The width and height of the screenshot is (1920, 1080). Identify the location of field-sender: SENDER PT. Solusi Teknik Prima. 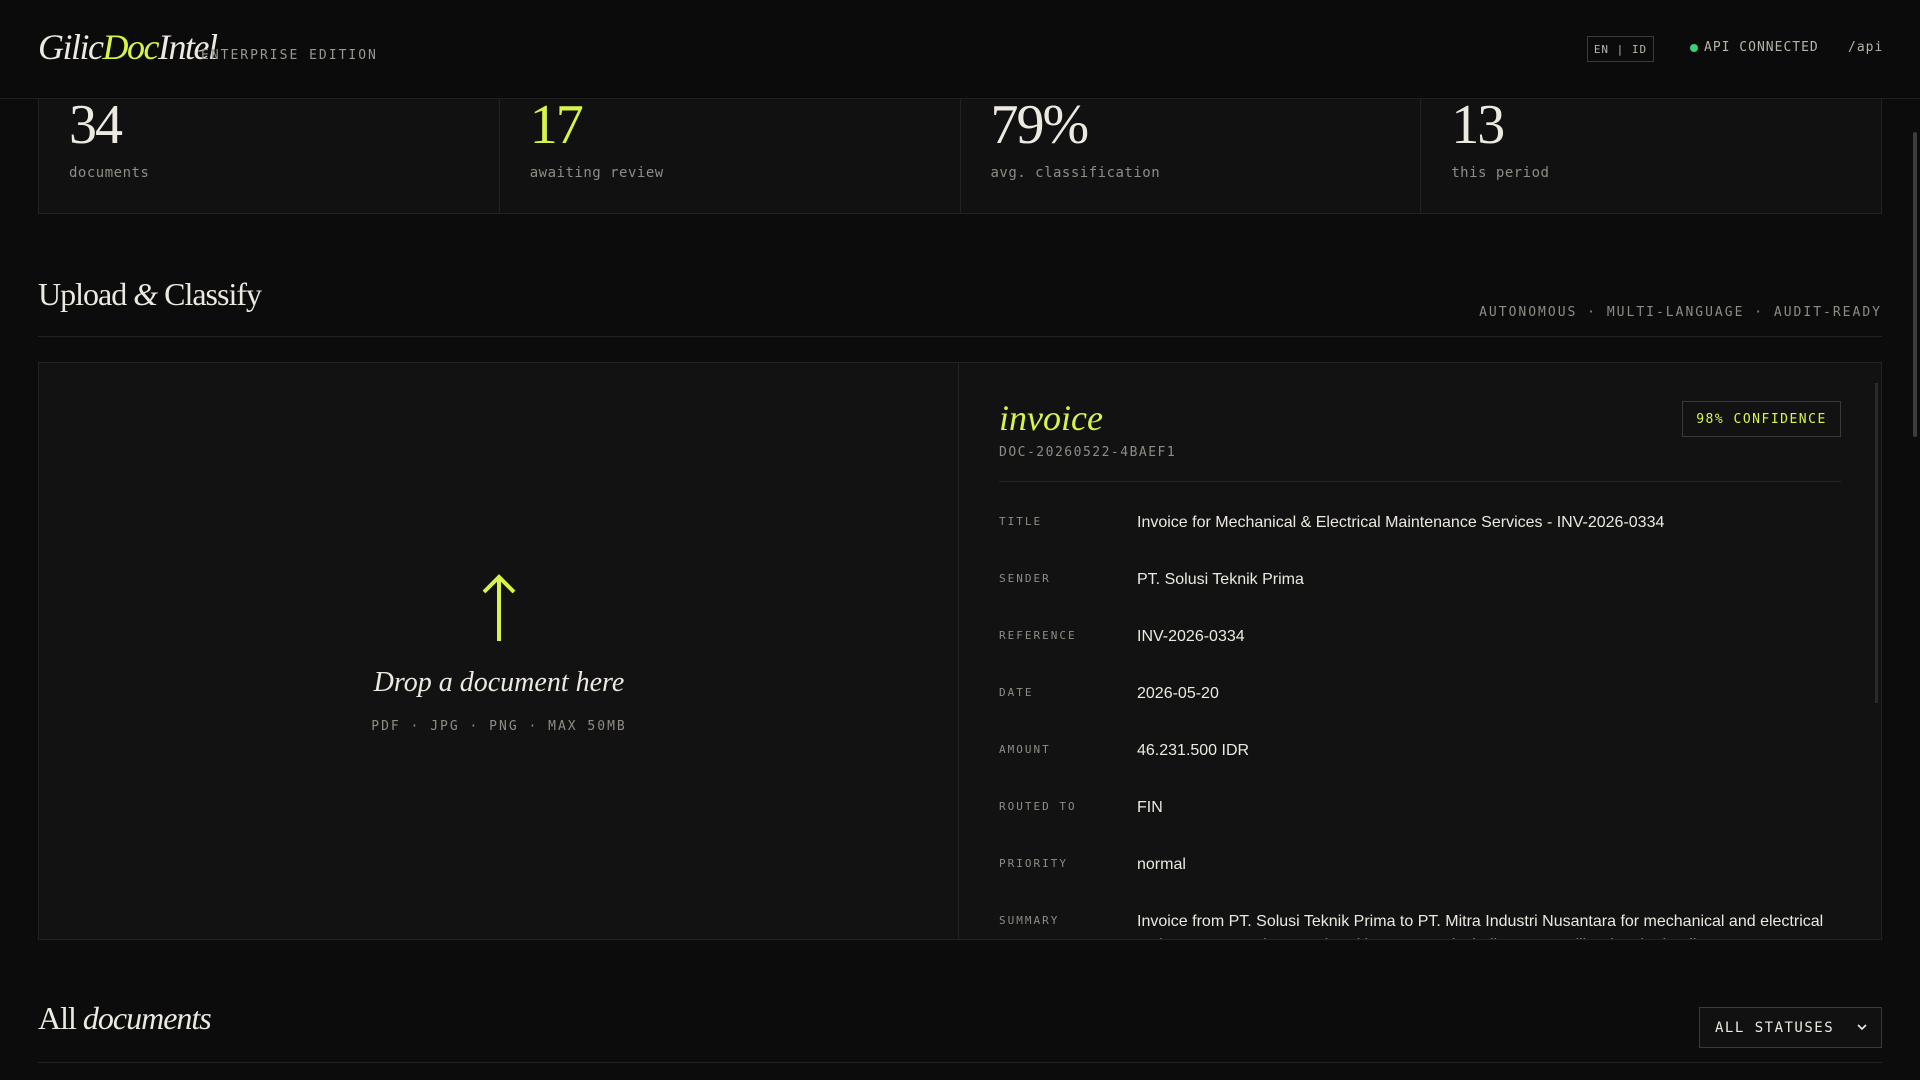
(1420, 588).